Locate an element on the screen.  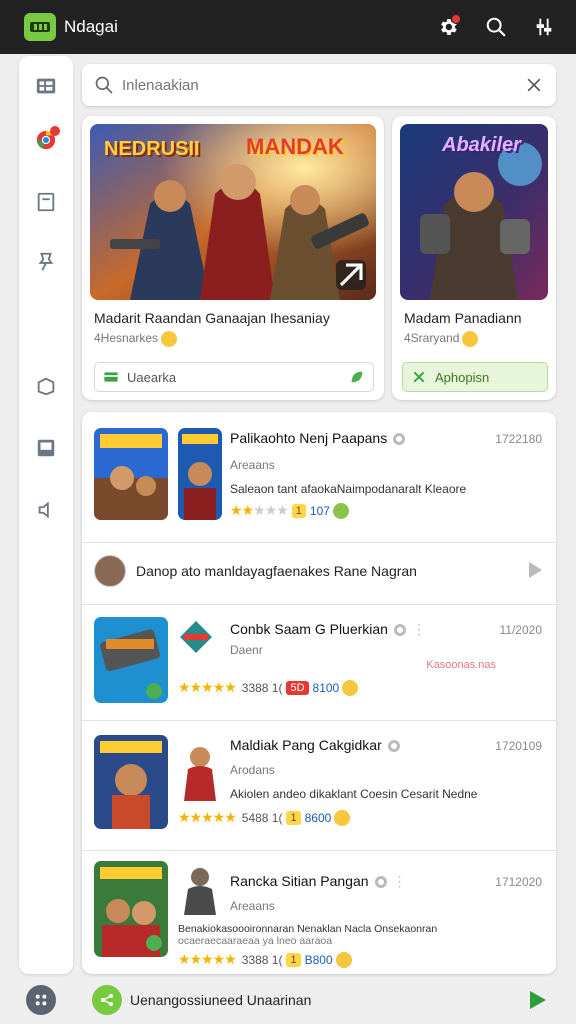
banner-logo-left: NEDRUSII is located at coordinates (152, 149).